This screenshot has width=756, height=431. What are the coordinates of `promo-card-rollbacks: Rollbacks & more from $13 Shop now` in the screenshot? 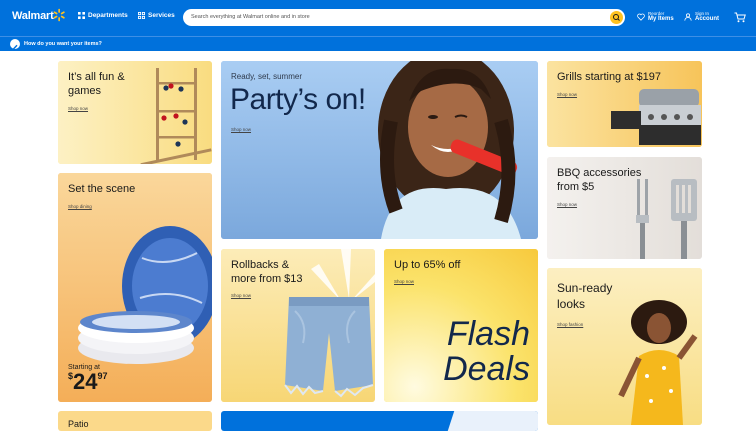 It's located at (298, 325).